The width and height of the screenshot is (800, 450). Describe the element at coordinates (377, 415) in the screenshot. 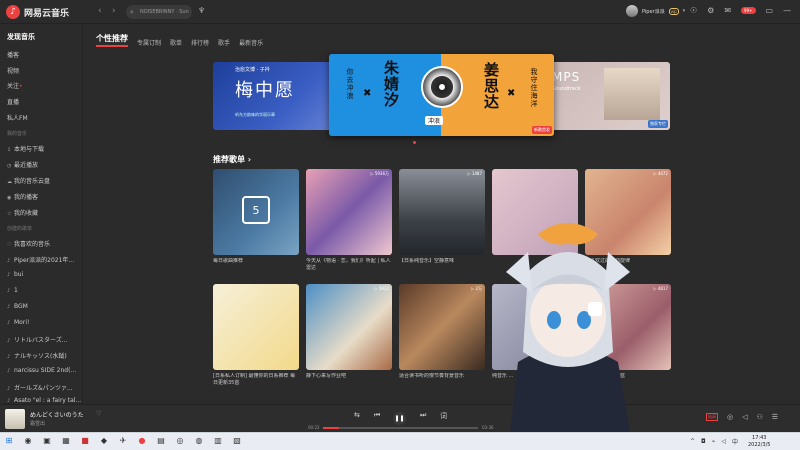

I see `previous-icon: ⏮` at that location.